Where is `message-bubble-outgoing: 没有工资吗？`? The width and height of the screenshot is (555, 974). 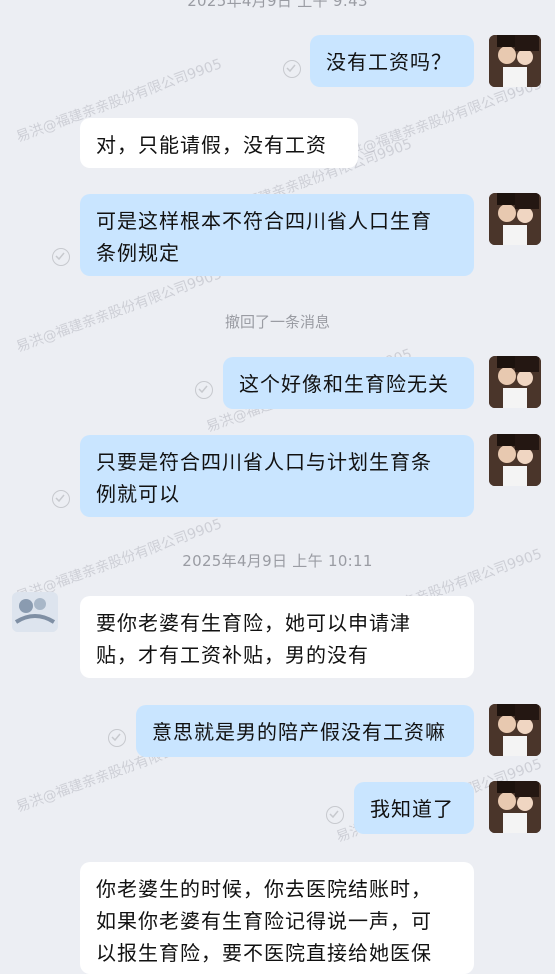
message-bubble-outgoing: 没有工资吗？ is located at coordinates (392, 61).